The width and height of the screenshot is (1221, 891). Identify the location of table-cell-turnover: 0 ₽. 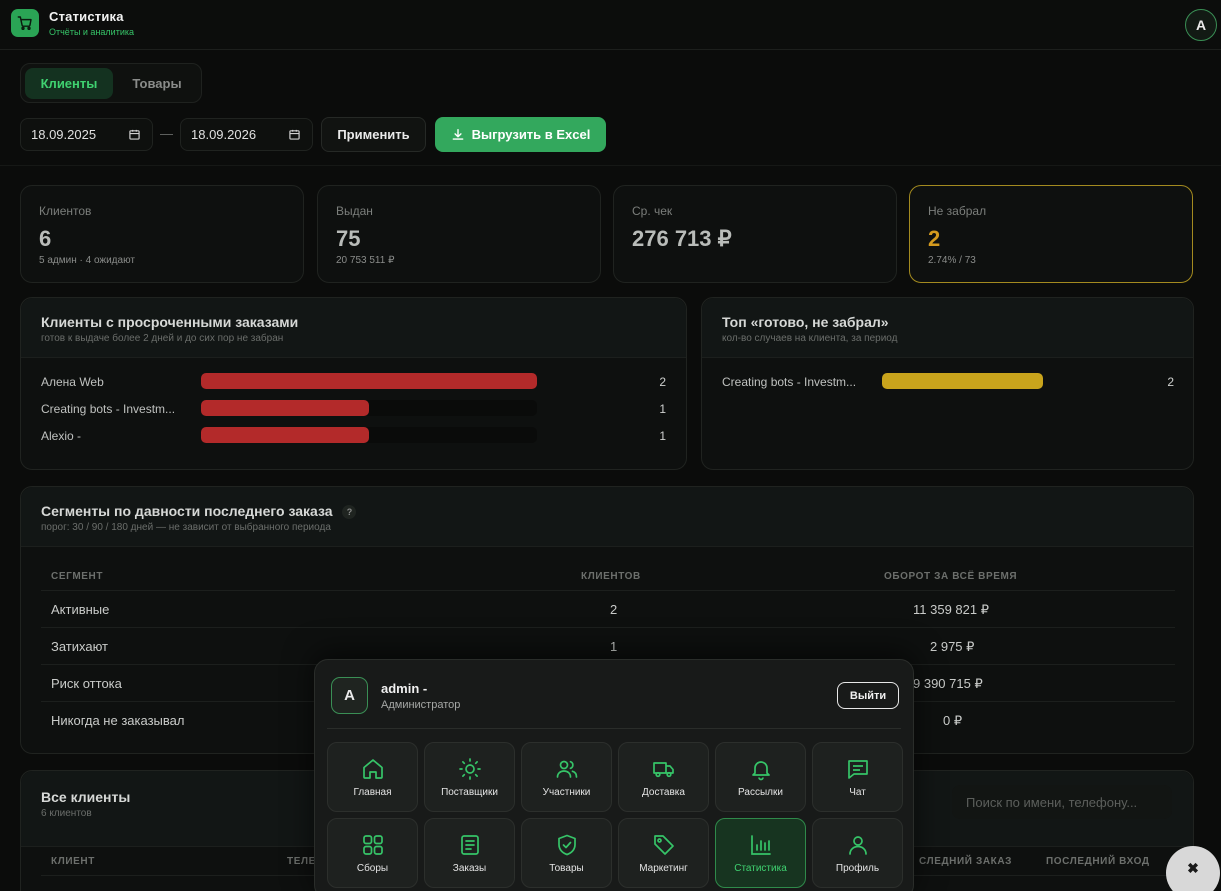
(953, 720).